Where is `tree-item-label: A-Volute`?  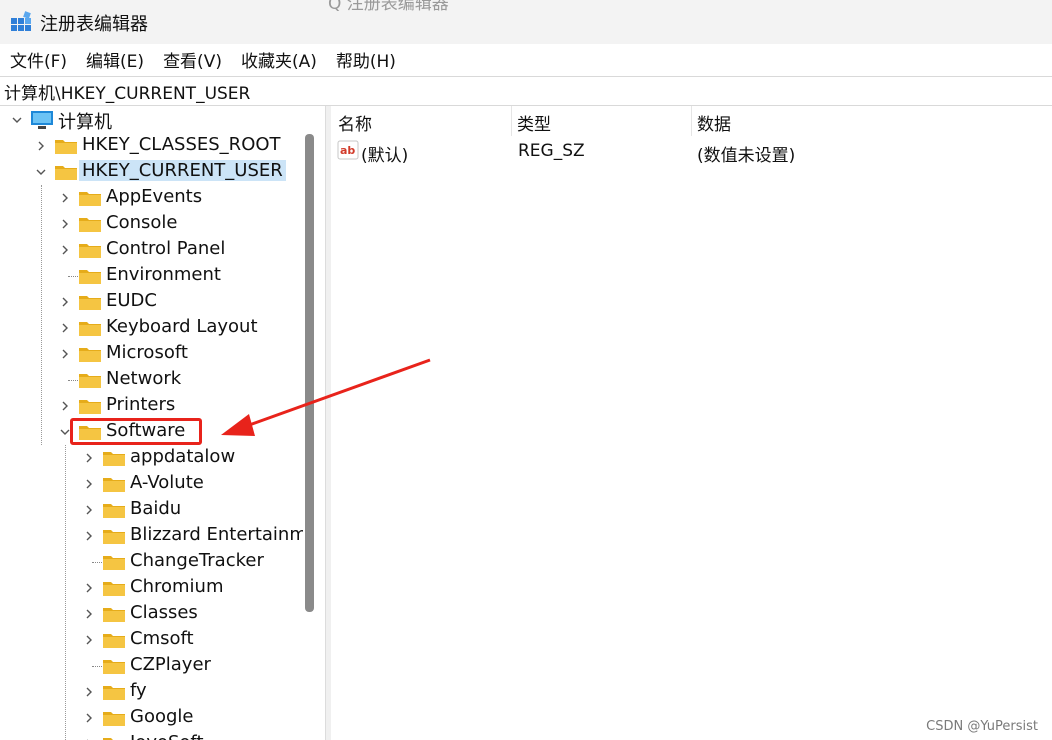
tree-item-label: A-Volute is located at coordinates (167, 482).